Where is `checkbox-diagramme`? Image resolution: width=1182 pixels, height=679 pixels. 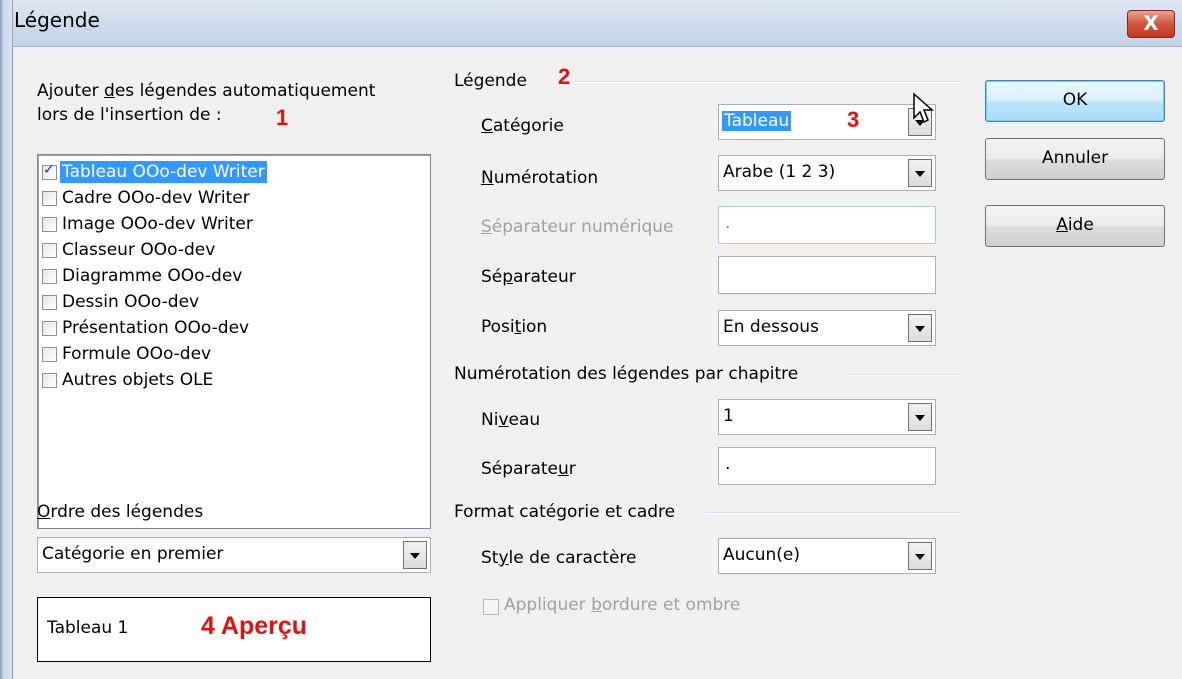
checkbox-diagramme is located at coordinates (49, 276).